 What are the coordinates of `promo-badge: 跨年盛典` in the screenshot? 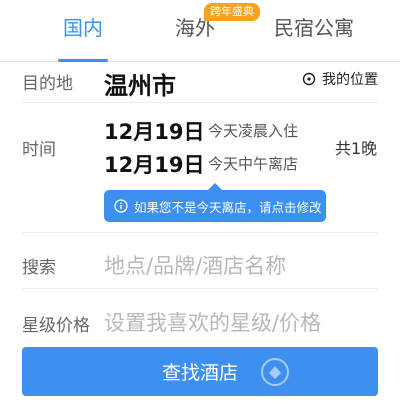 It's located at (232, 12).